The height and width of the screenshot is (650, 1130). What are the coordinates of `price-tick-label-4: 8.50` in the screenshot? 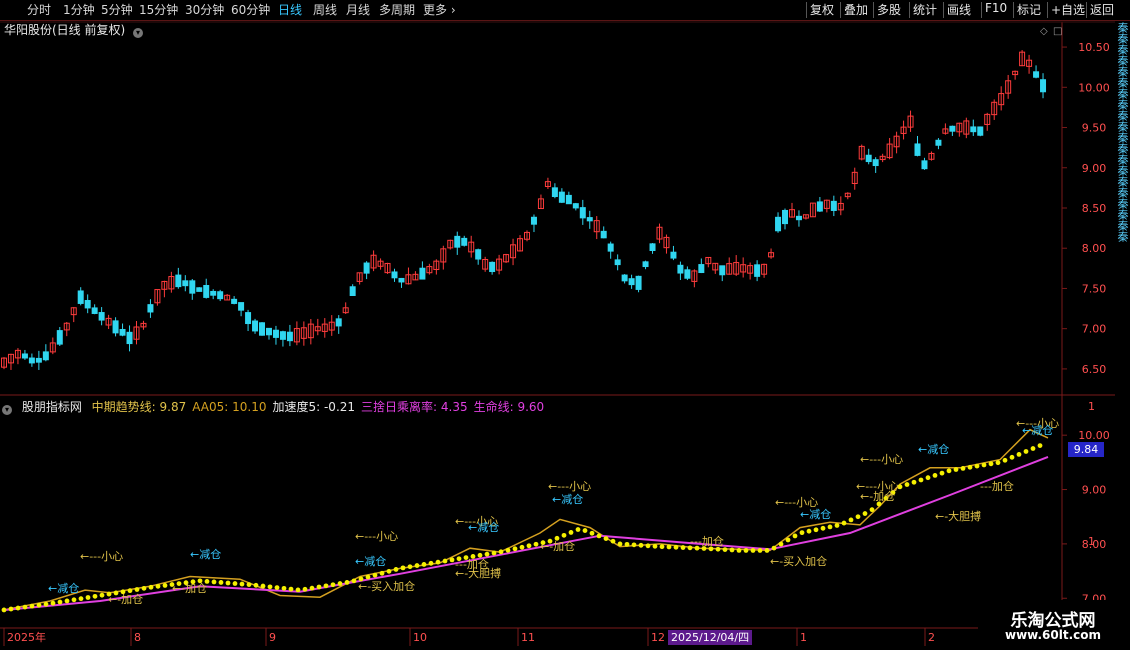 It's located at (1094, 208).